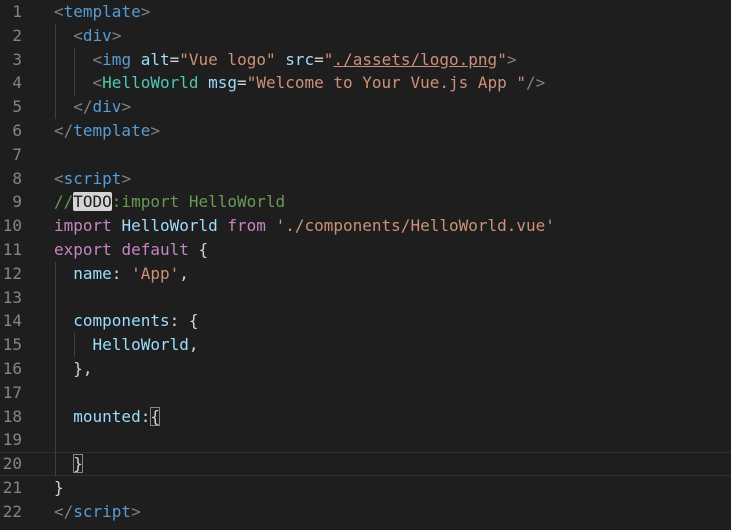  Describe the element at coordinates (365, 297) in the screenshot. I see `code-line: 13` at that location.